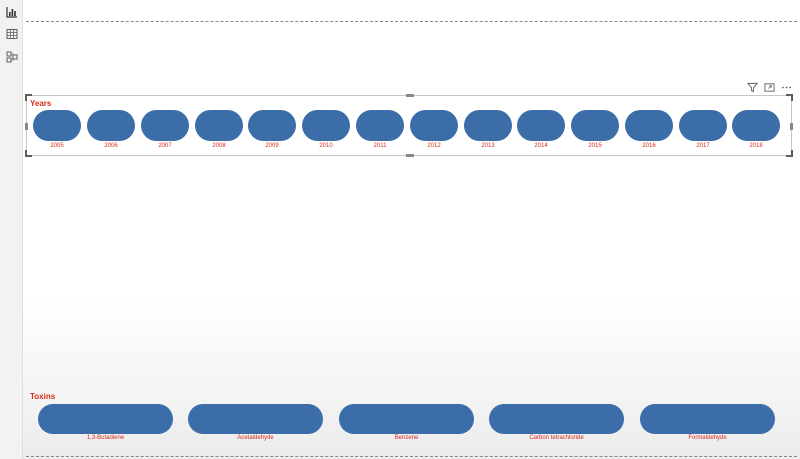  I want to click on model-view-button, so click(11, 58).